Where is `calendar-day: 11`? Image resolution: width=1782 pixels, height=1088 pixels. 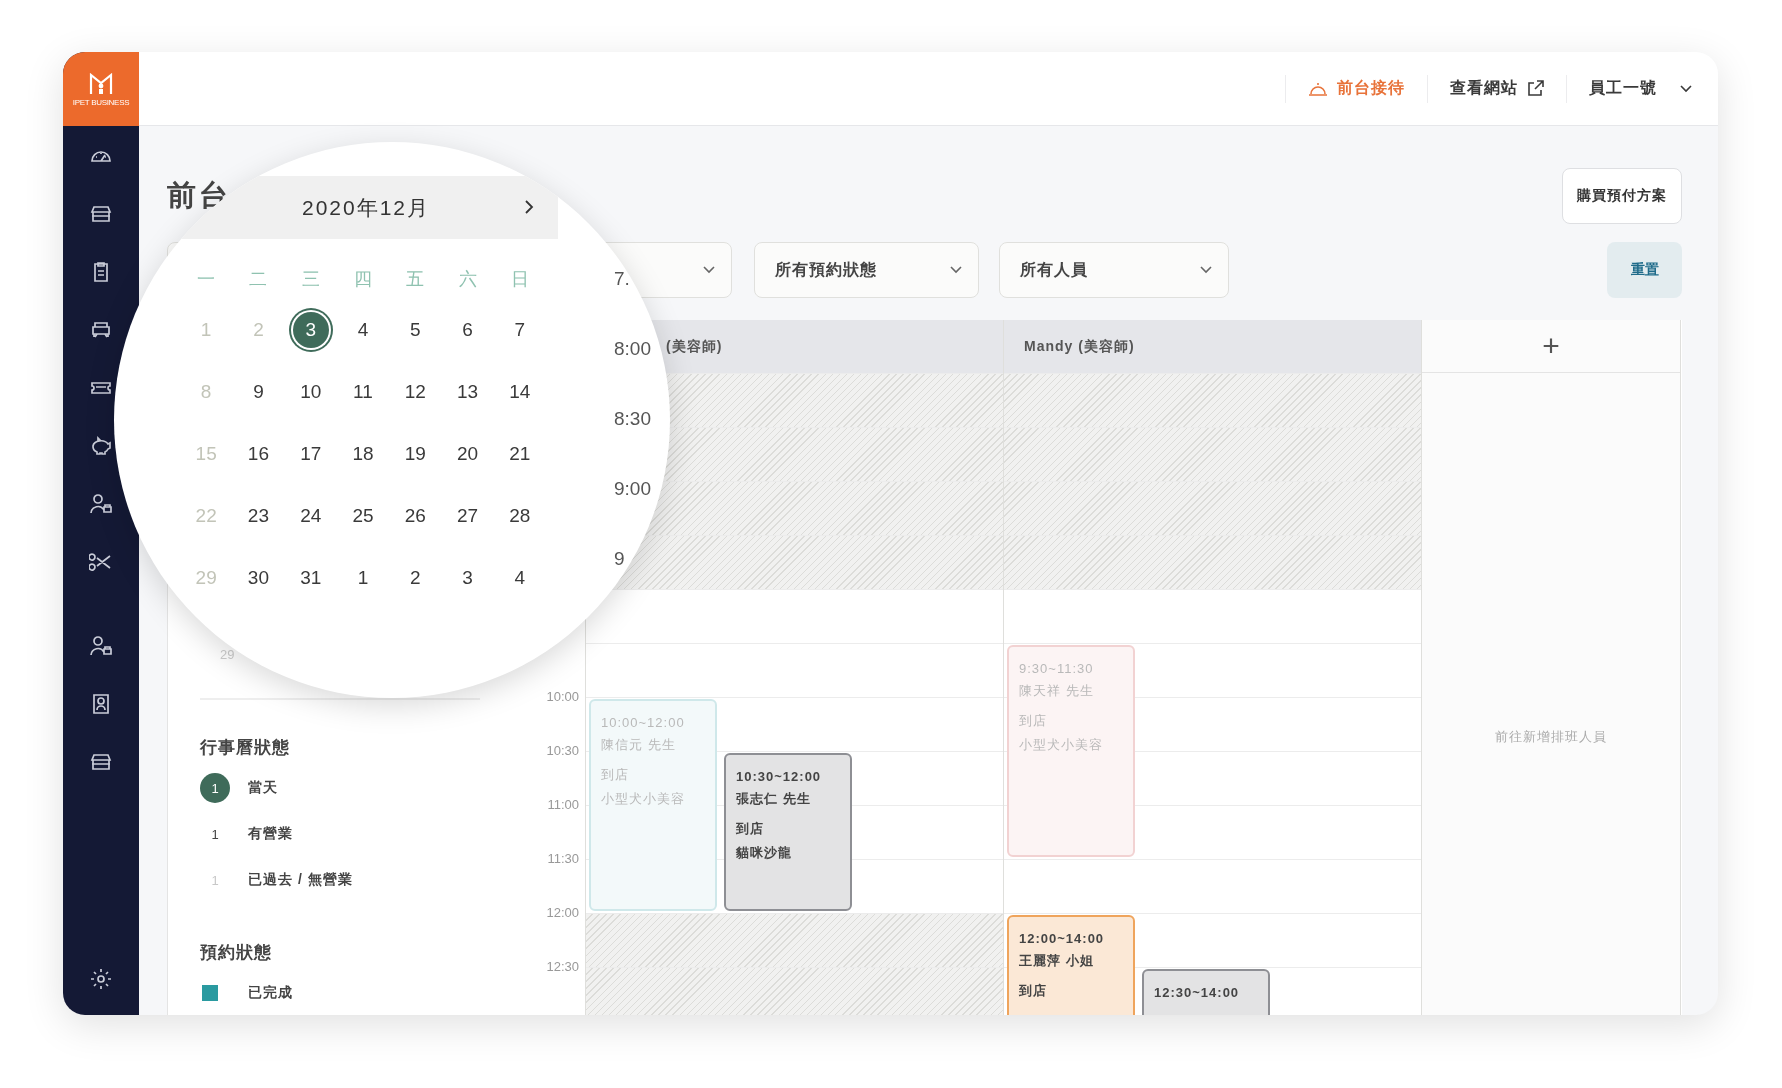 calendar-day: 11 is located at coordinates (363, 392).